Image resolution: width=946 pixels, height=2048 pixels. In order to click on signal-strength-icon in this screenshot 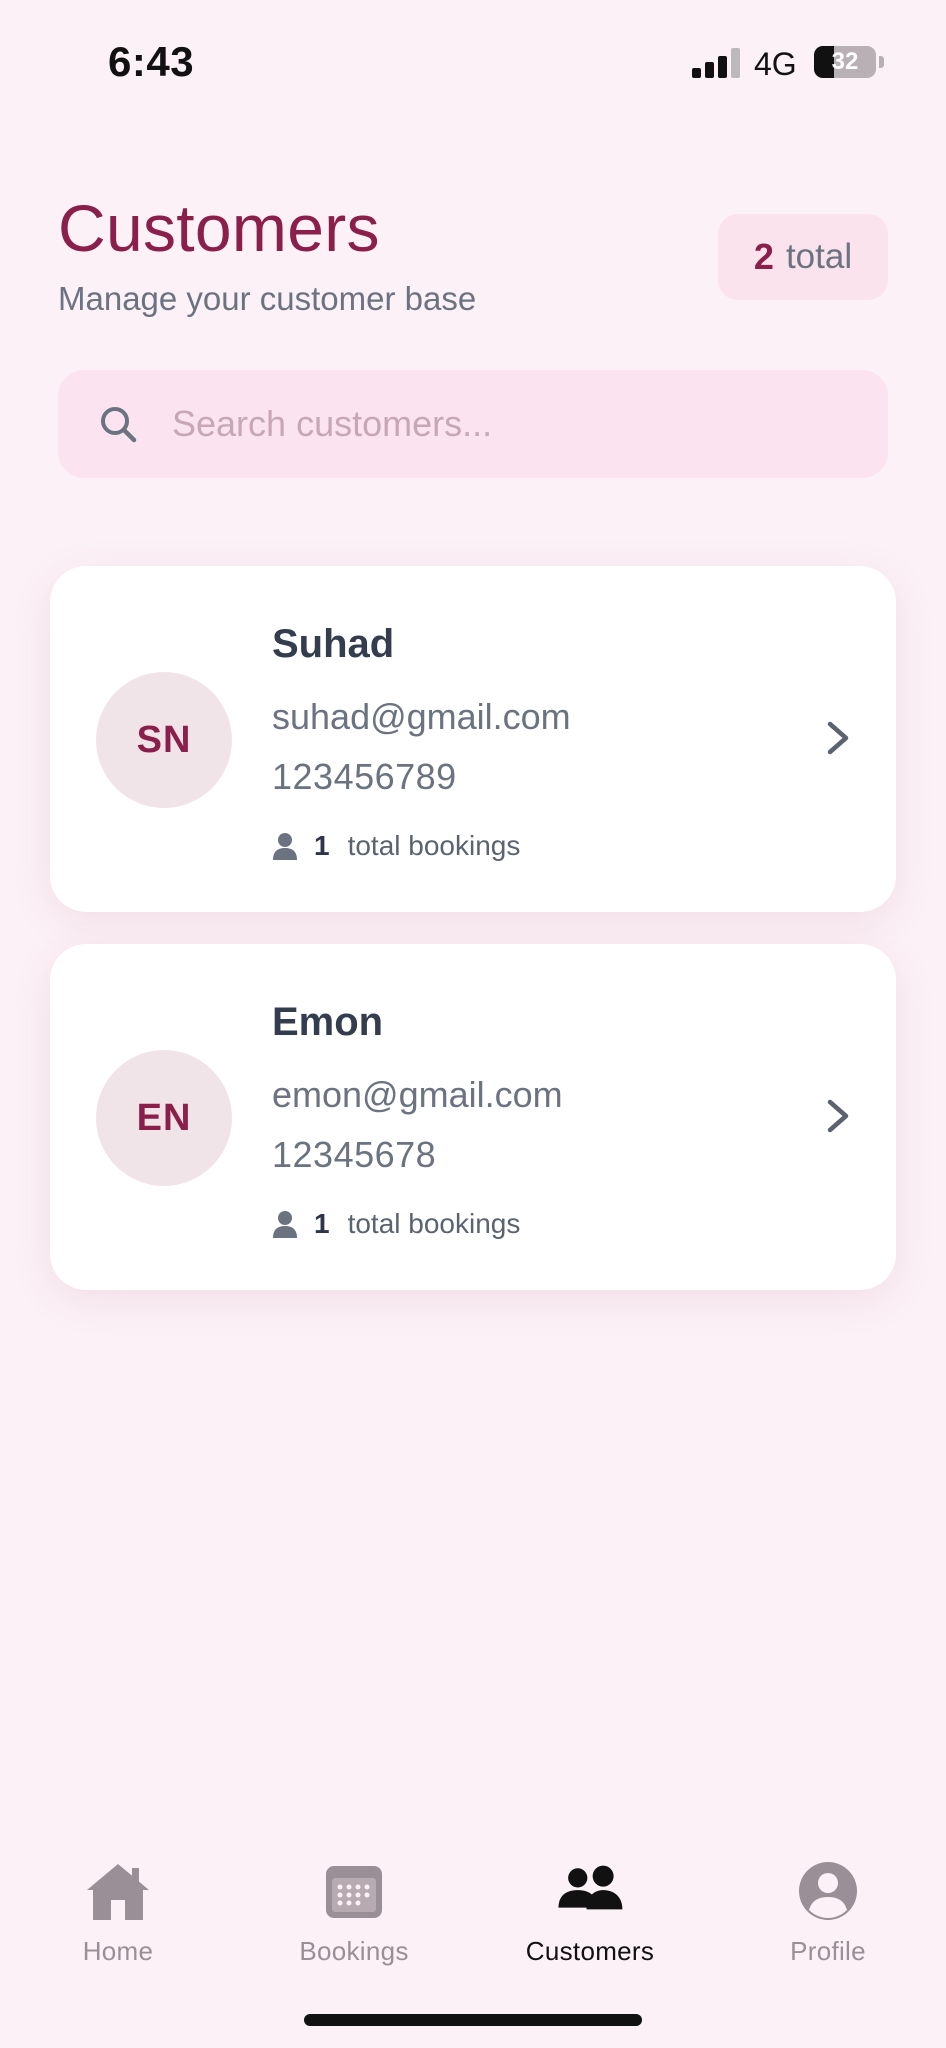, I will do `click(716, 63)`.